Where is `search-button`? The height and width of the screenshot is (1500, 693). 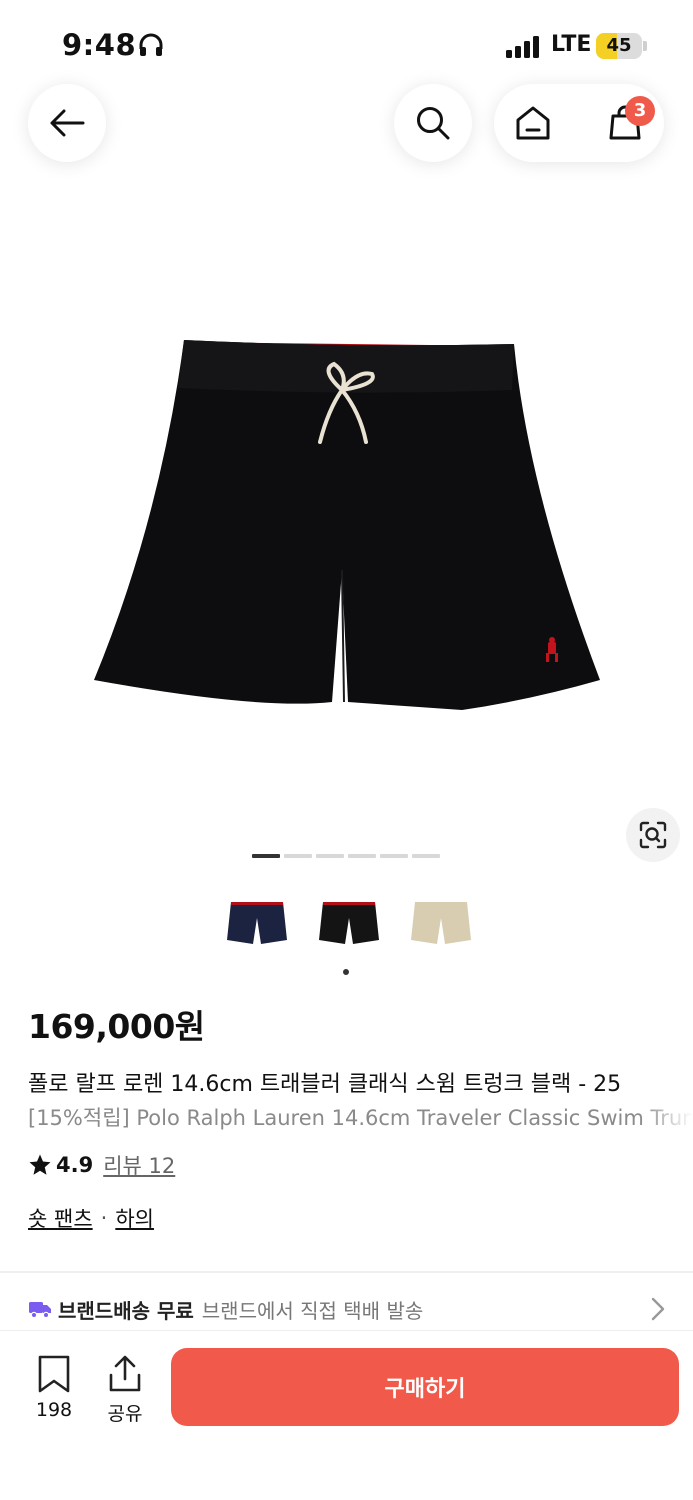 search-button is located at coordinates (433, 123).